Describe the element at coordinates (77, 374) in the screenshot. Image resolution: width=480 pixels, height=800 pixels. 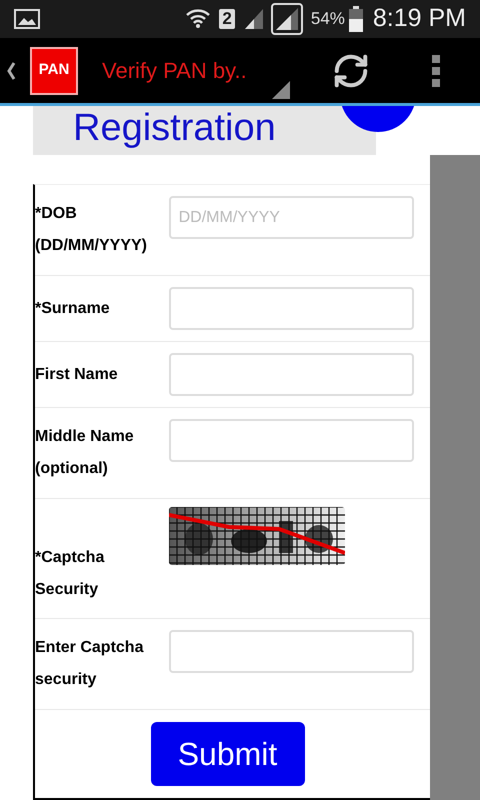
I see `field-label: First Name` at that location.